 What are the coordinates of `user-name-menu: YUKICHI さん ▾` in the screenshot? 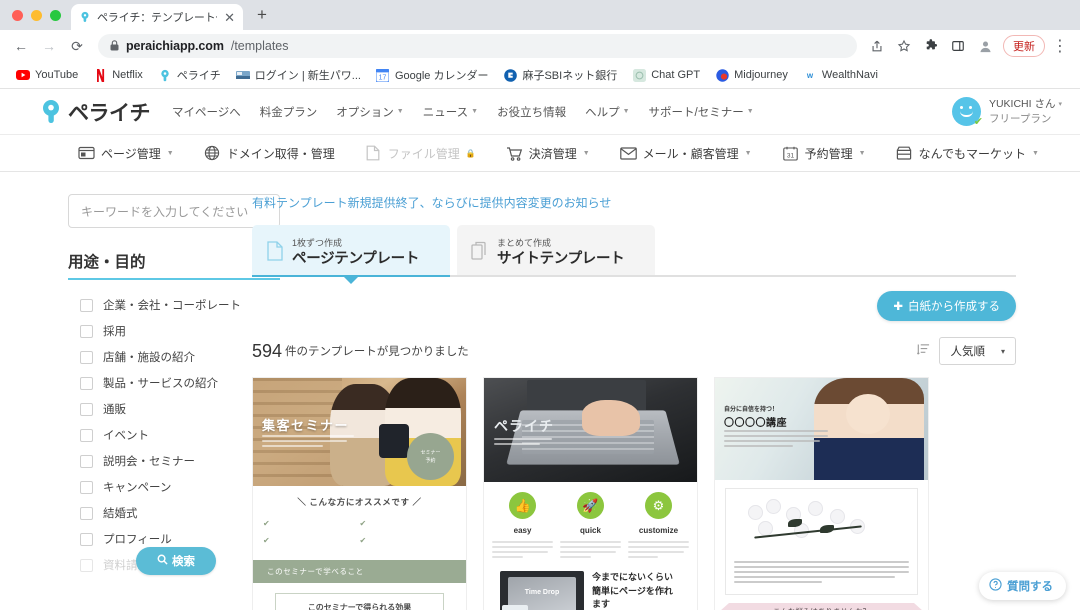 It's located at (1025, 104).